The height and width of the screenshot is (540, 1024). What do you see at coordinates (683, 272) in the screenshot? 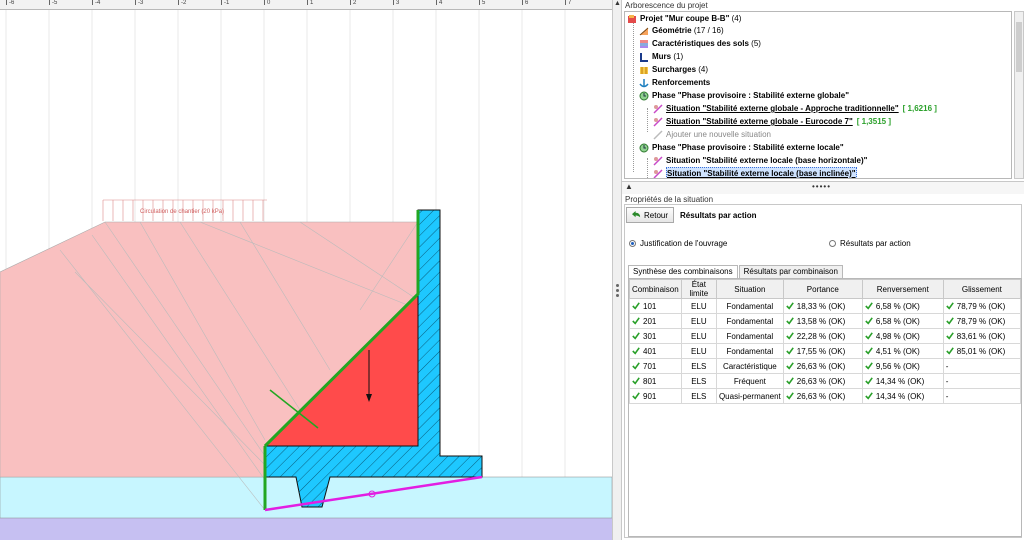
I see `tab-synthese: Synthèse des combinaisons` at bounding box center [683, 272].